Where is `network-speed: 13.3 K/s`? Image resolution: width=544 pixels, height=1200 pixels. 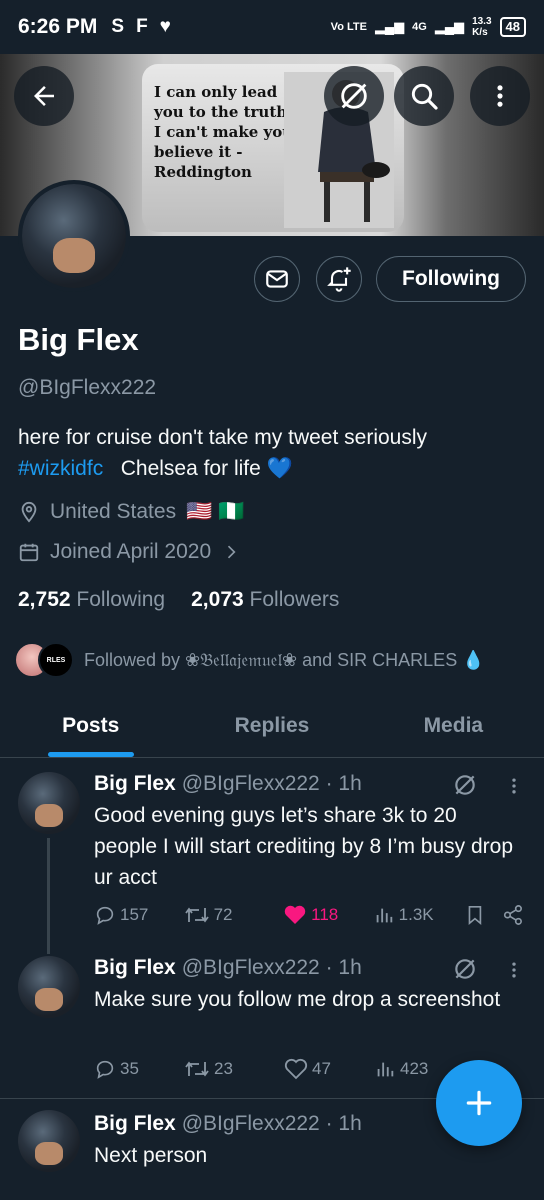 network-speed: 13.3 K/s is located at coordinates (481, 27).